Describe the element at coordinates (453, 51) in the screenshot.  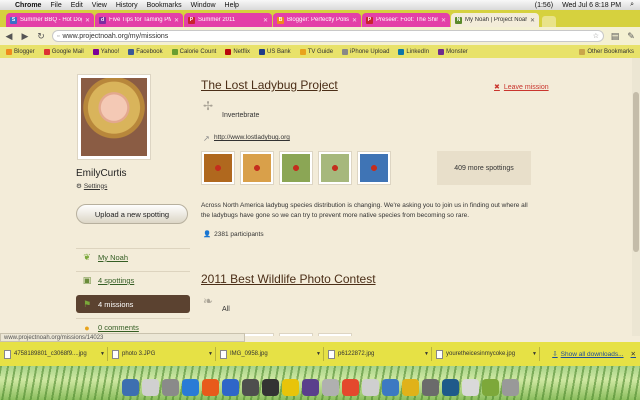
I see `bookmark-item: Monster` at that location.